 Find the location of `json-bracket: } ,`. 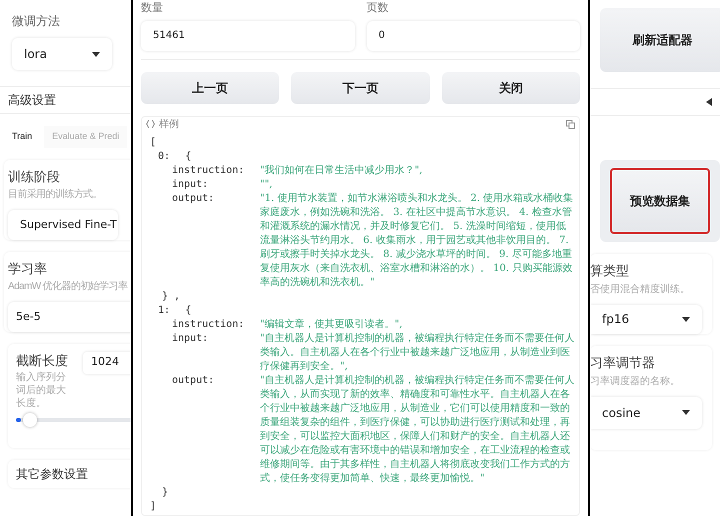

json-bracket: } , is located at coordinates (171, 296).